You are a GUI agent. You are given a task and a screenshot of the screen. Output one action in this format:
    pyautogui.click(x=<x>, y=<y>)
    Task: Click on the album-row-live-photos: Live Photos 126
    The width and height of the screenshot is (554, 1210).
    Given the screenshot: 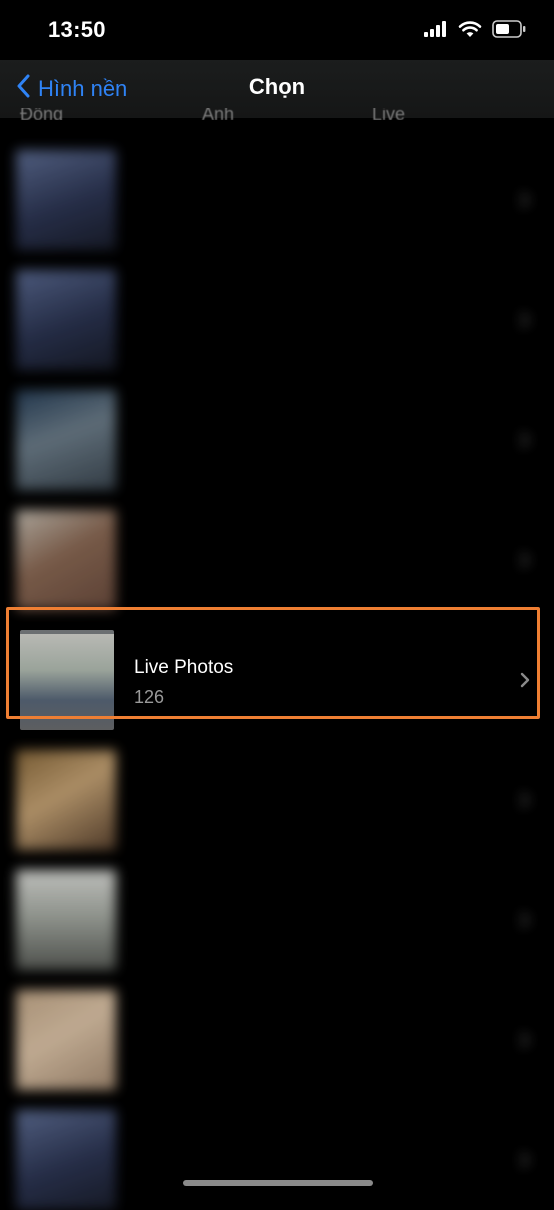 What is the action you would take?
    pyautogui.click(x=277, y=668)
    